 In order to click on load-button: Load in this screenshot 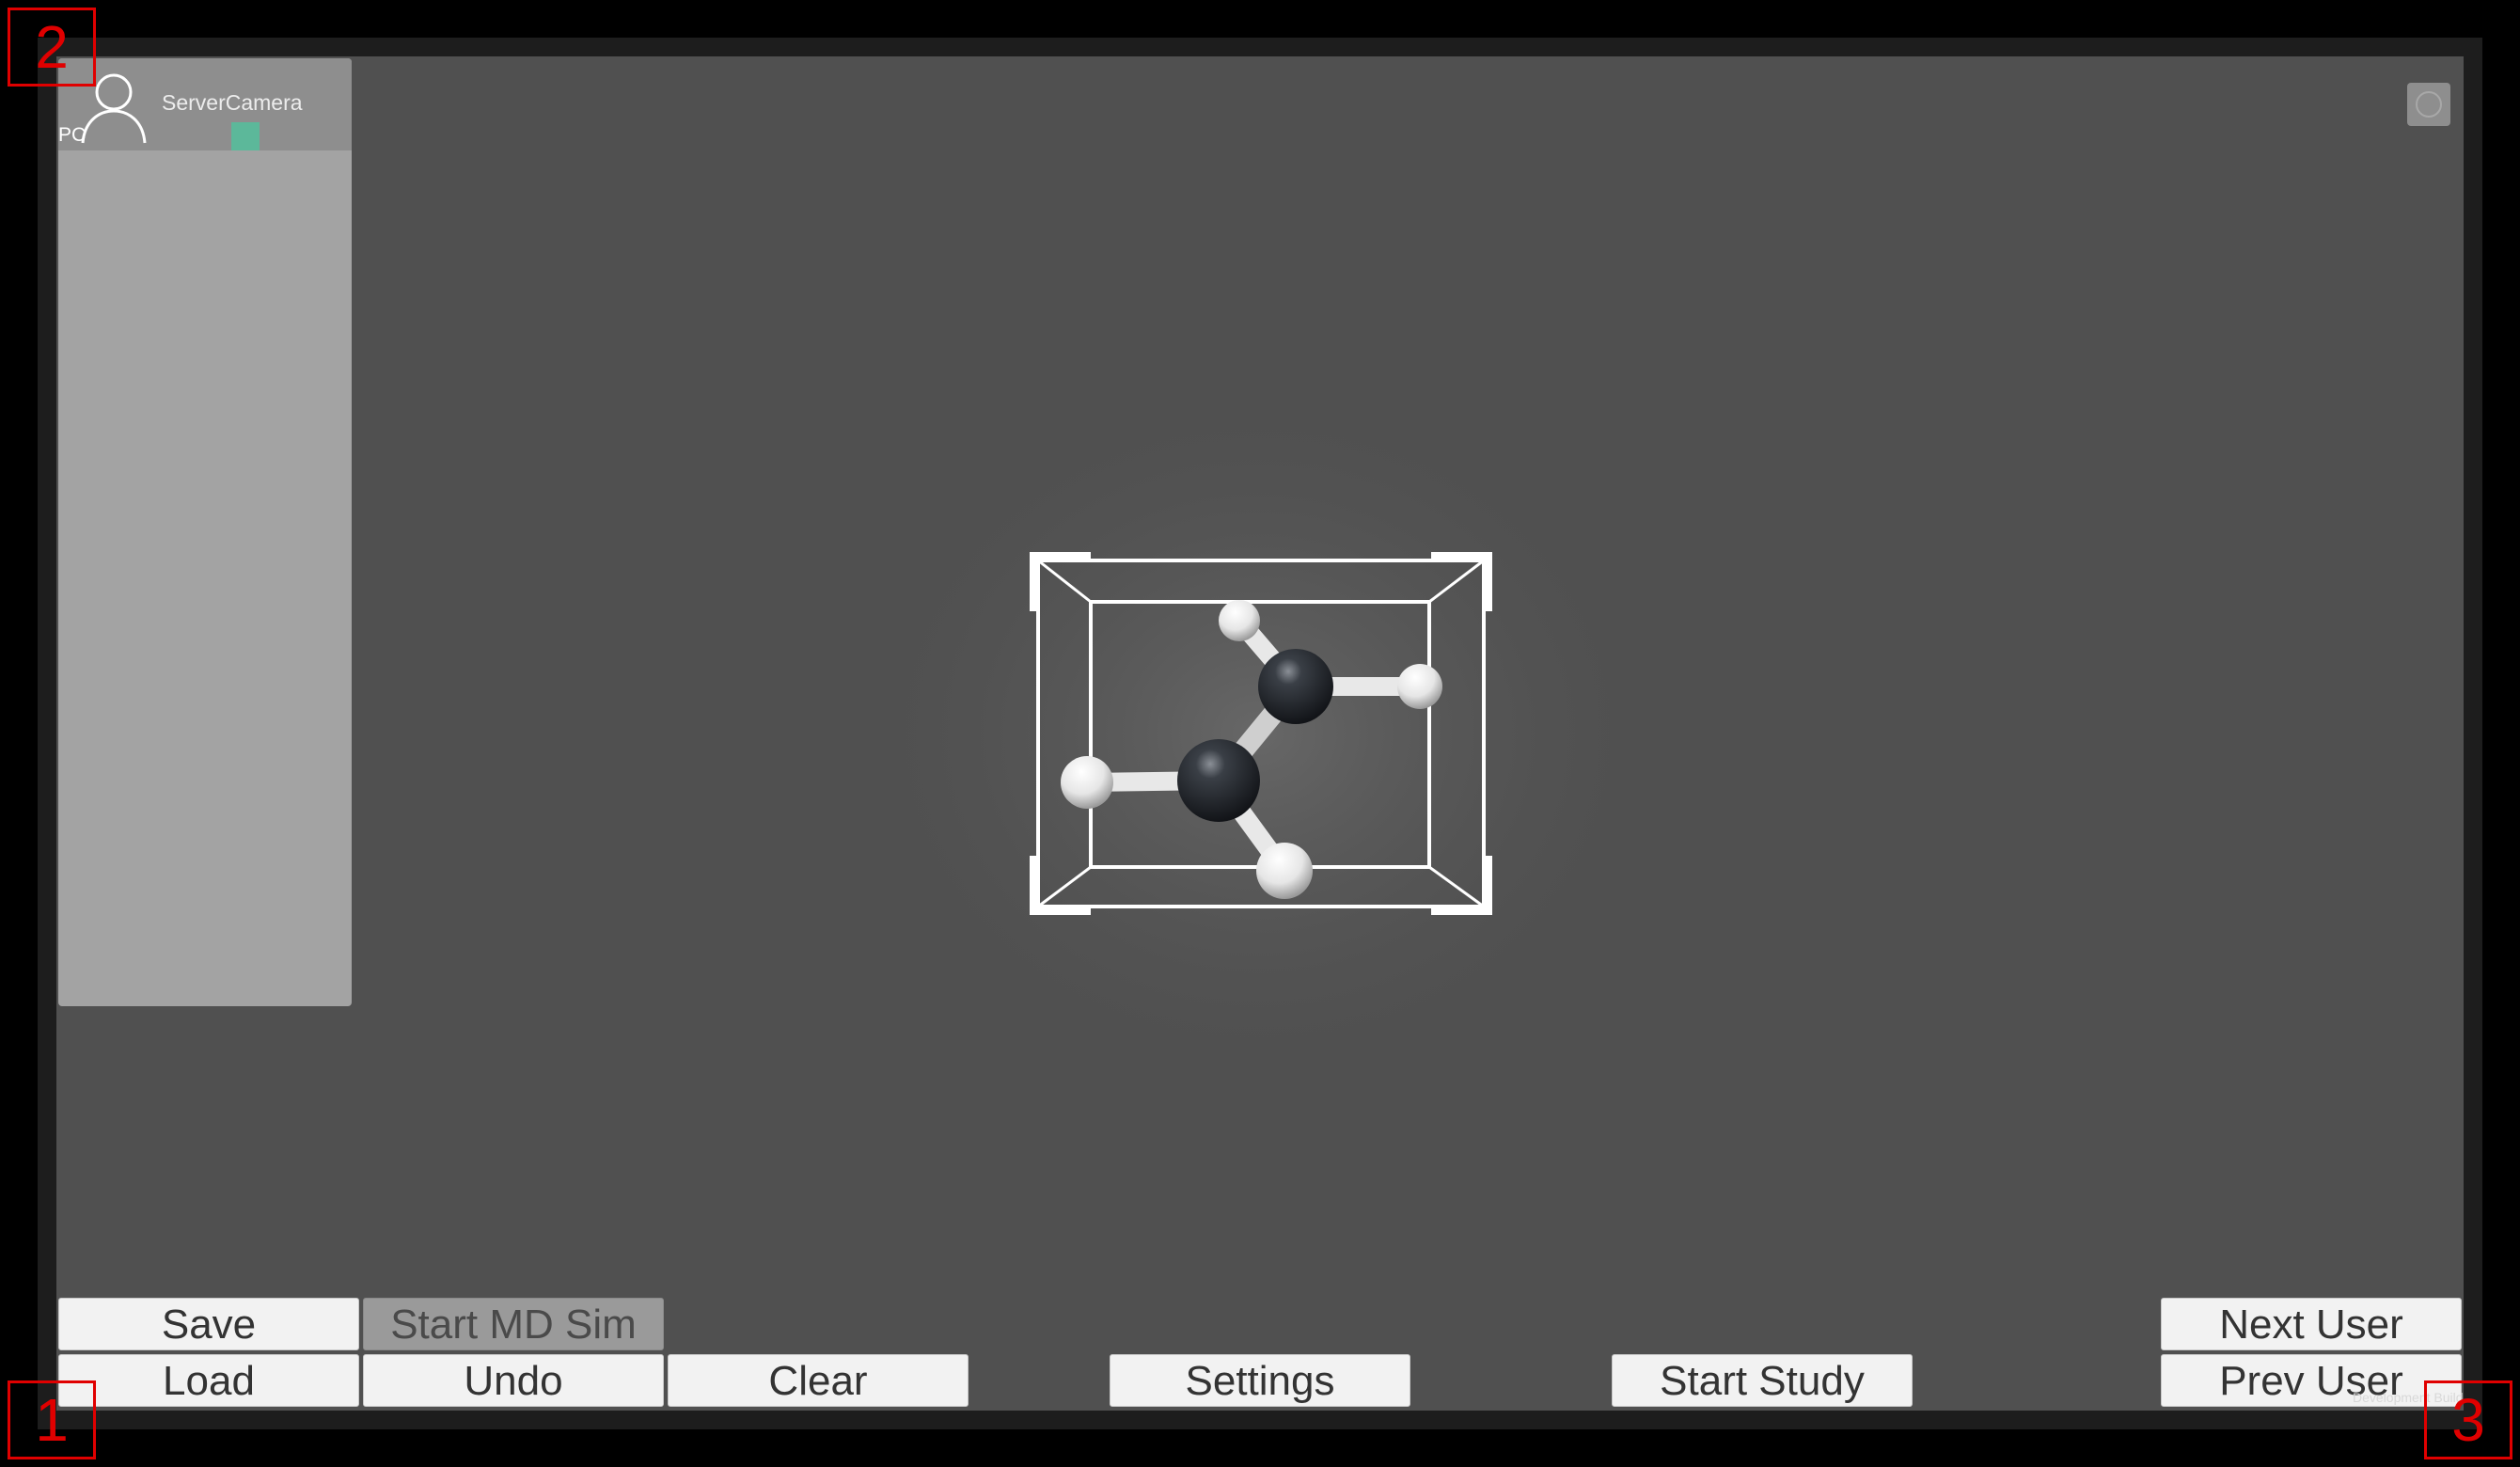, I will do `click(208, 1380)`.